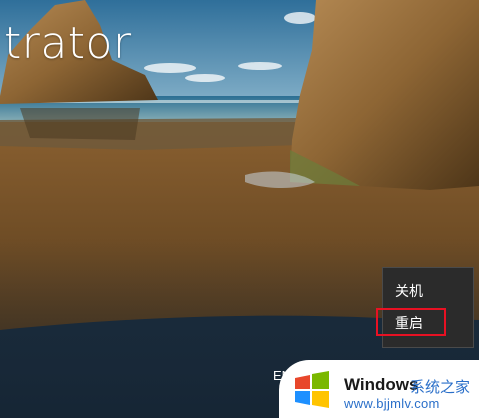 This screenshot has height=418, width=479. What do you see at coordinates (392, 403) in the screenshot?
I see `watermark-url: www.bjjmlv.com` at bounding box center [392, 403].